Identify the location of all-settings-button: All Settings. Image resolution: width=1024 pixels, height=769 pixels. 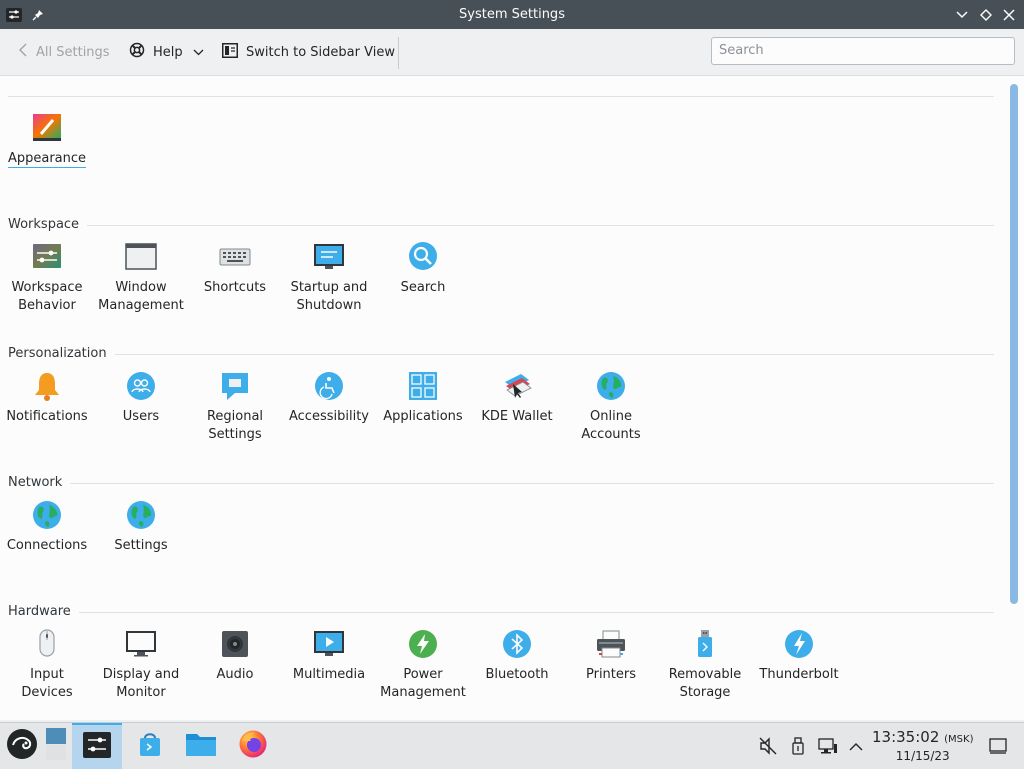
(64, 52).